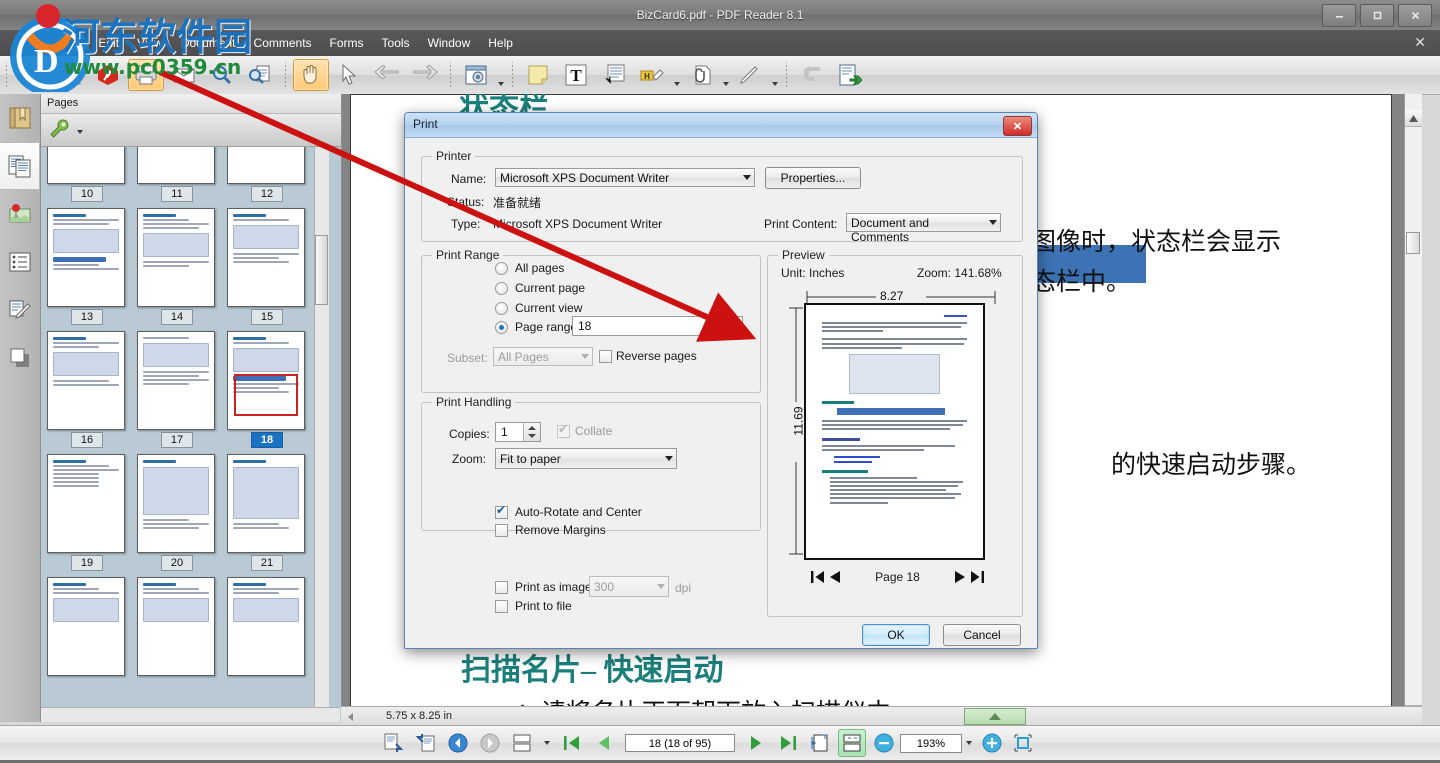 This screenshot has width=1440, height=763. Describe the element at coordinates (321, 434) in the screenshot. I see `pages-panel-scrollbar` at that location.